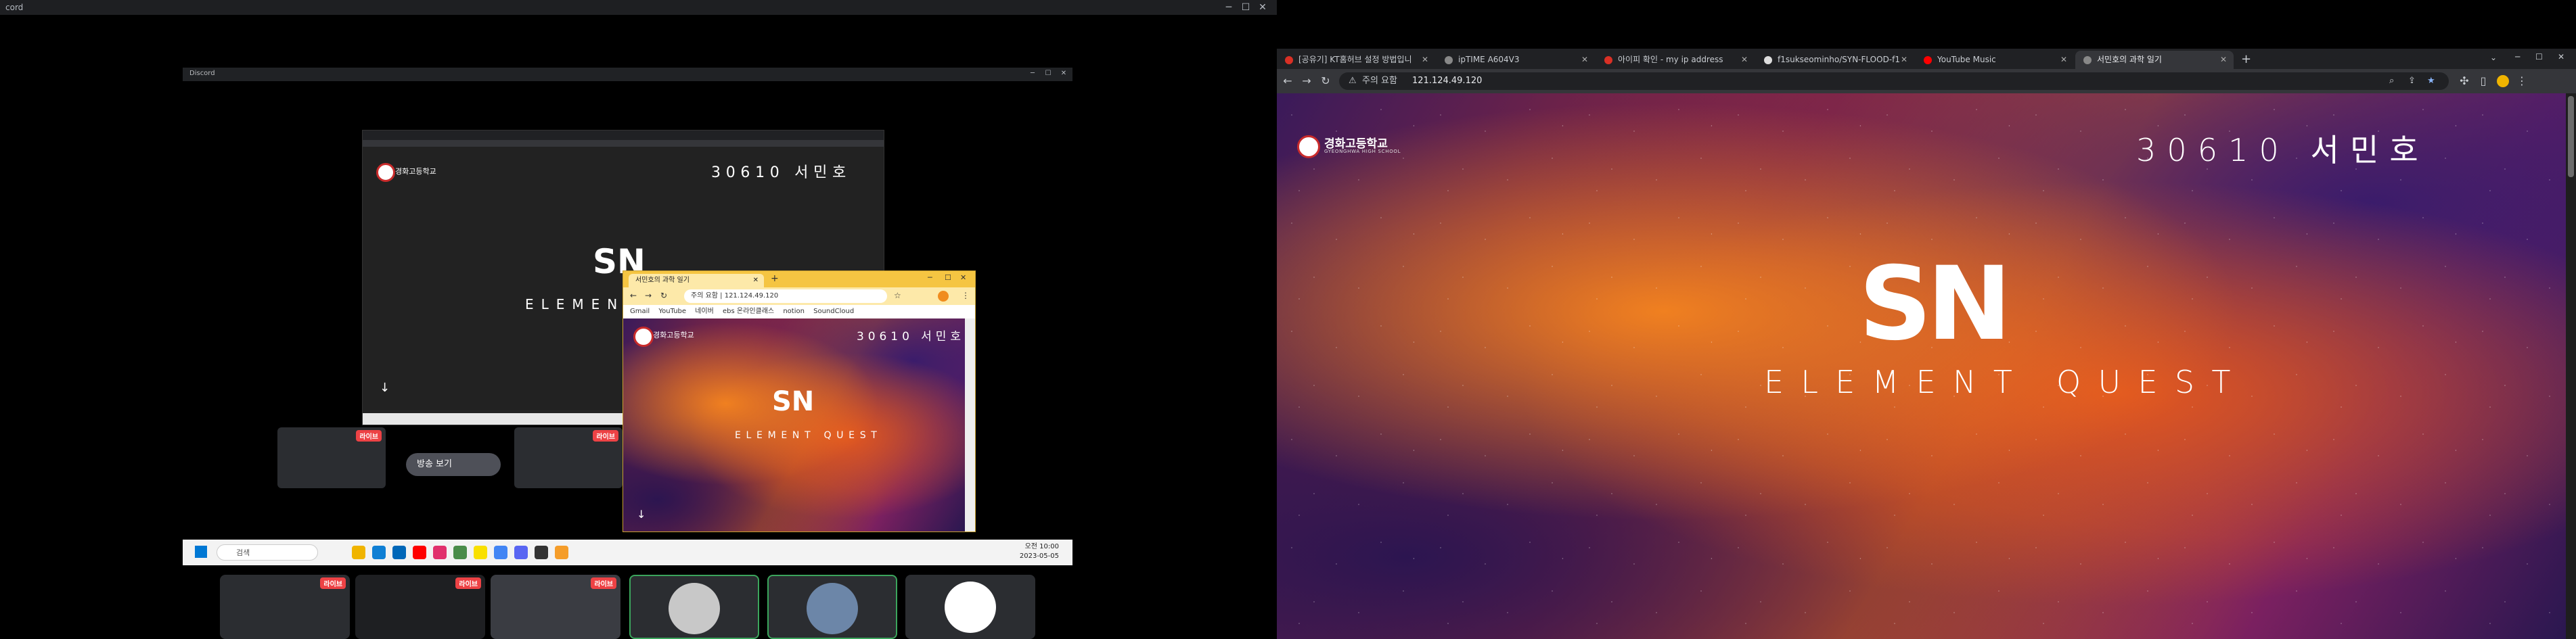 The image size is (2576, 639). What do you see at coordinates (673, 335) in the screenshot?
I see `popup-school-name: 경화고등학교` at bounding box center [673, 335].